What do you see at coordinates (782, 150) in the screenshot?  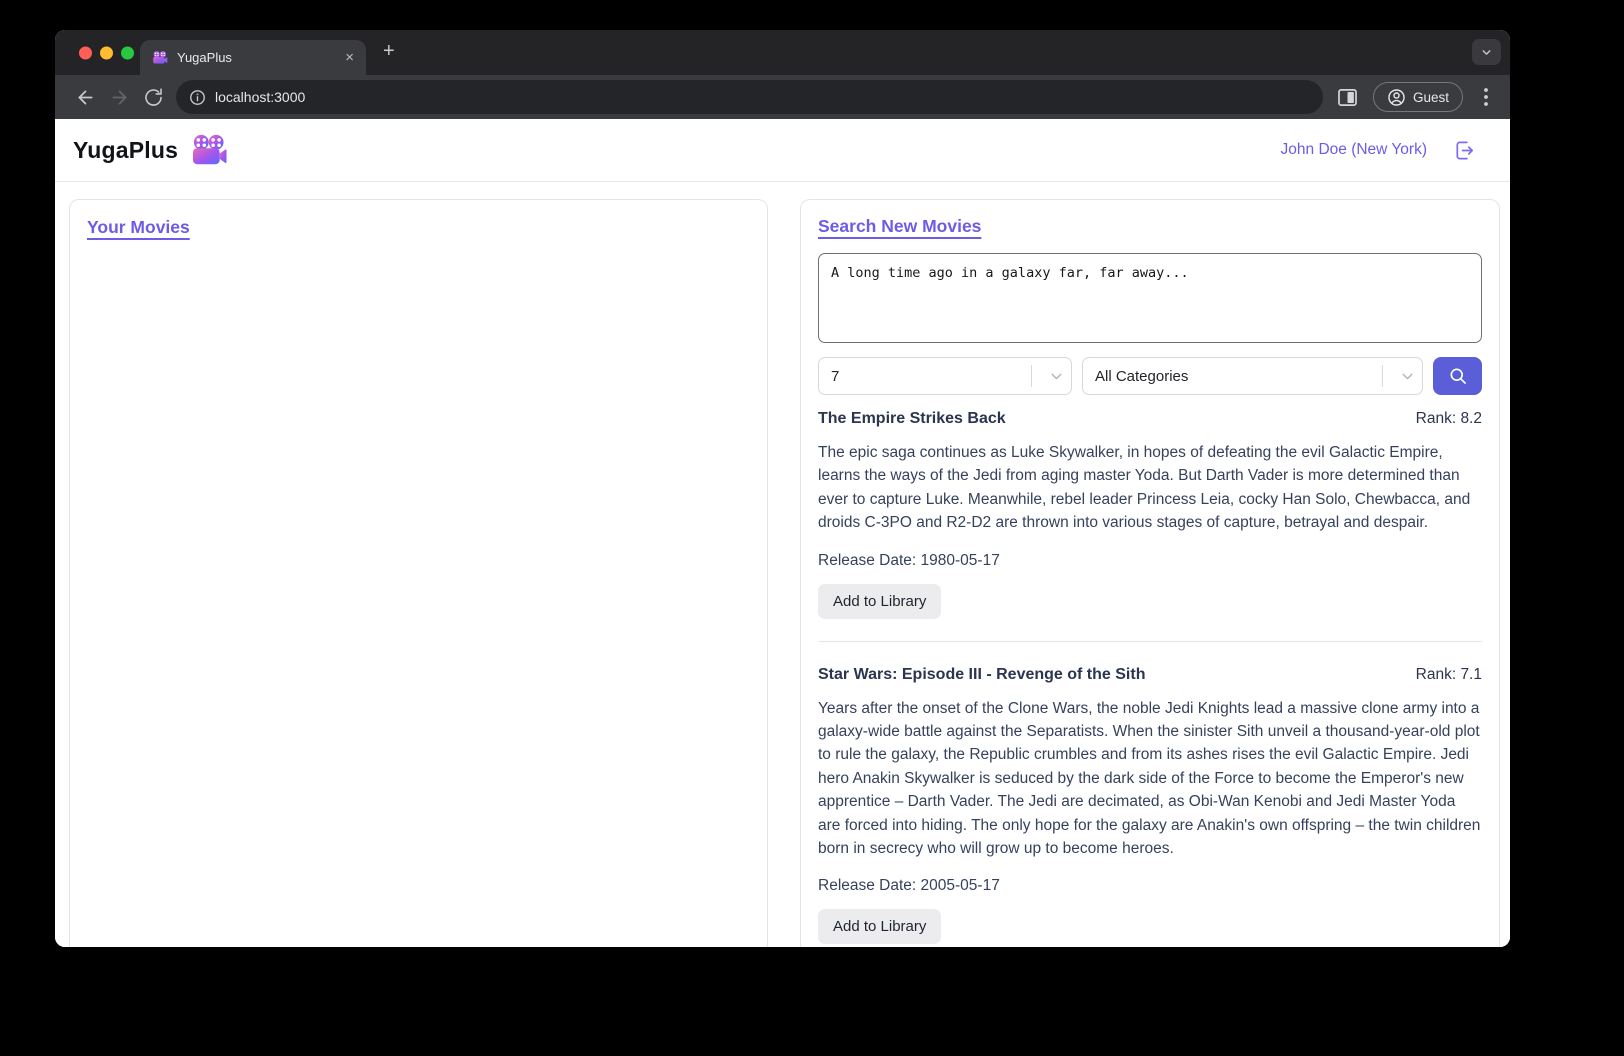 I see `app-header: YugaPlus John Doe (New York)` at bounding box center [782, 150].